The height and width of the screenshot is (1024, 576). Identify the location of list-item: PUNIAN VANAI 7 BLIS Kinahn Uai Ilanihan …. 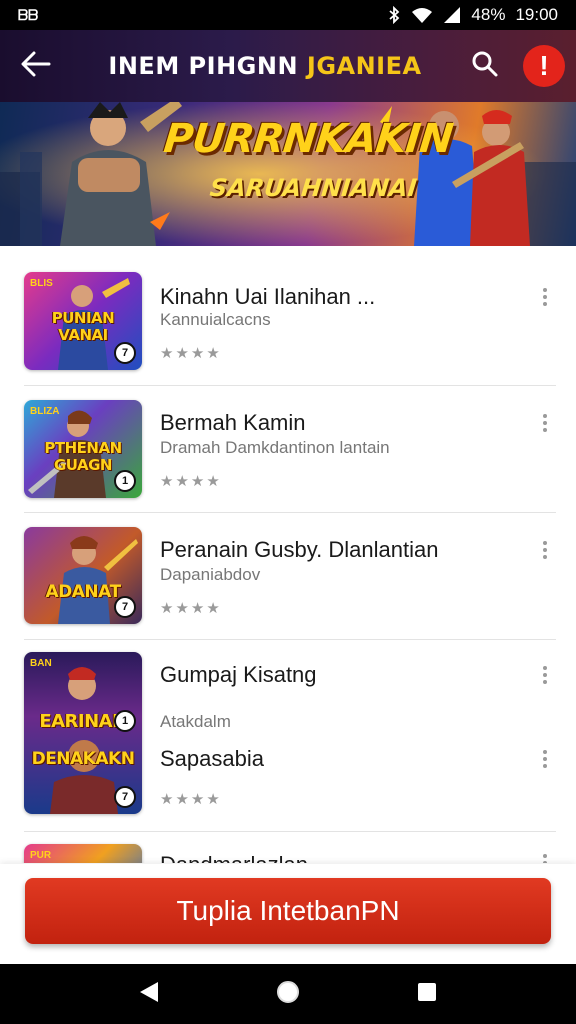
(290, 322).